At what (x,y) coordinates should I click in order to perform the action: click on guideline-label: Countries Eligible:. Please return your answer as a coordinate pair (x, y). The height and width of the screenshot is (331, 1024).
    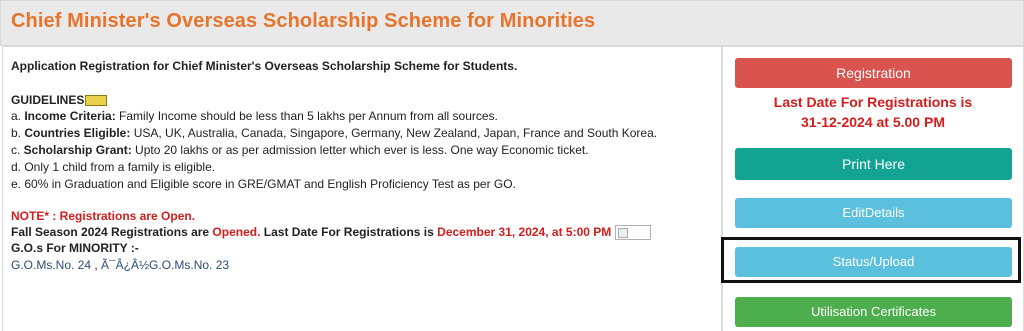
    Looking at the image, I should click on (77, 133).